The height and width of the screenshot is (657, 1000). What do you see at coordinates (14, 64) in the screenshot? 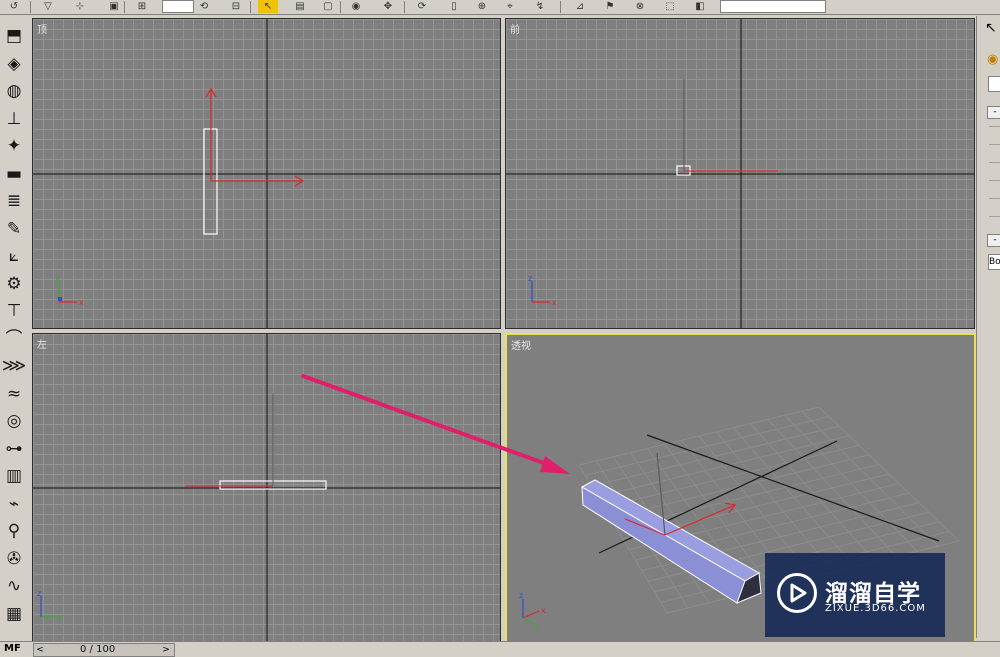
I see `left-tool-button: ◈` at bounding box center [14, 64].